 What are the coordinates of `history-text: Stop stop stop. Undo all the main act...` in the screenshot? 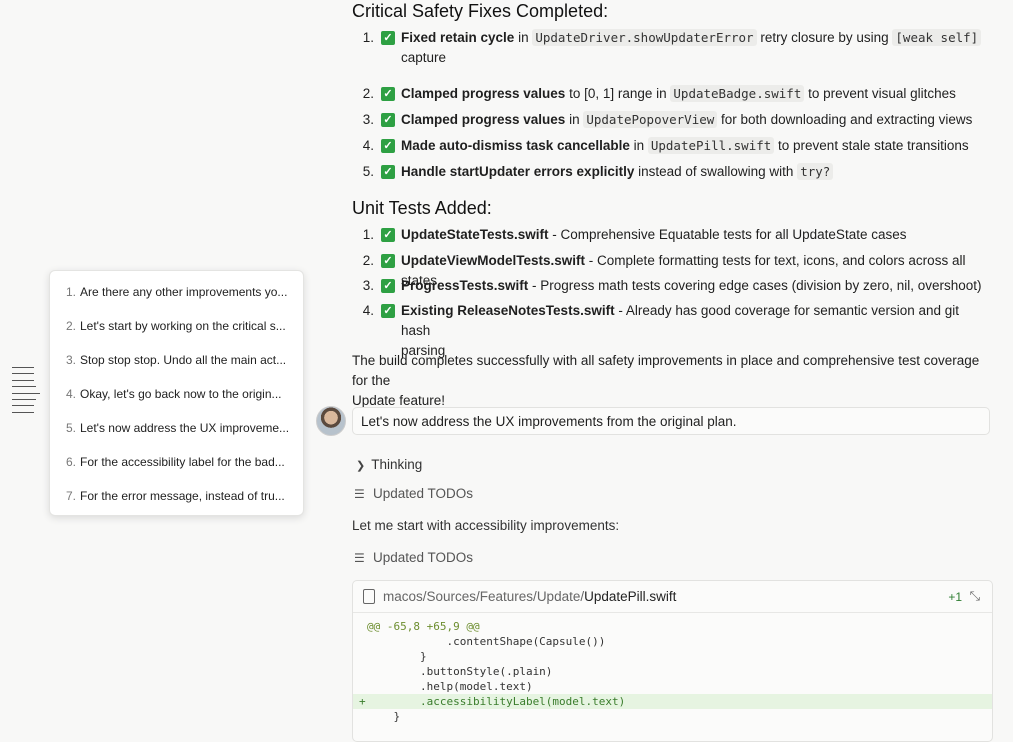 It's located at (183, 360).